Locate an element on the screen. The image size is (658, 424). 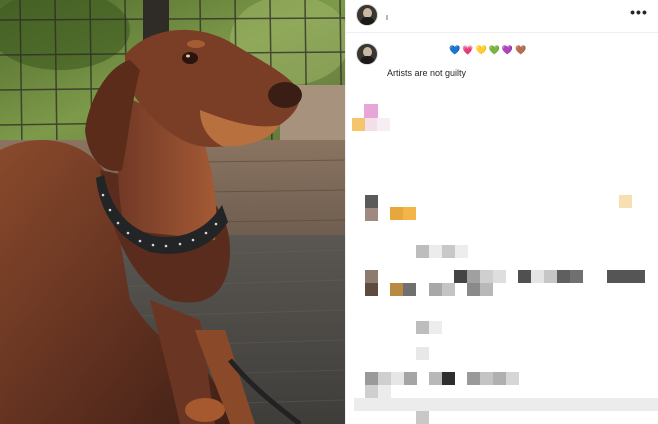
brown-heart-emoji: 🤎 is located at coordinates (521, 50).